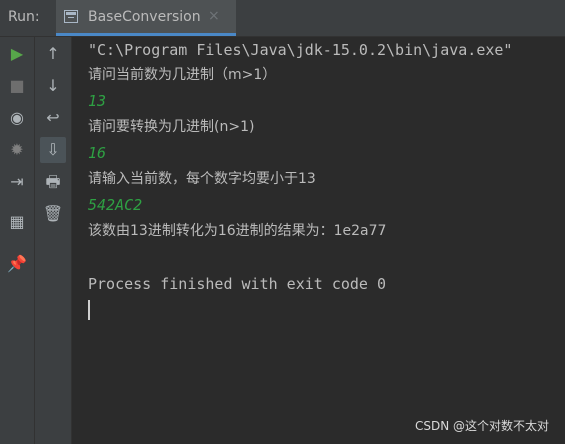 The width and height of the screenshot is (565, 444). Describe the element at coordinates (53, 54) in the screenshot. I see `up-arrow-icon: ↑` at that location.